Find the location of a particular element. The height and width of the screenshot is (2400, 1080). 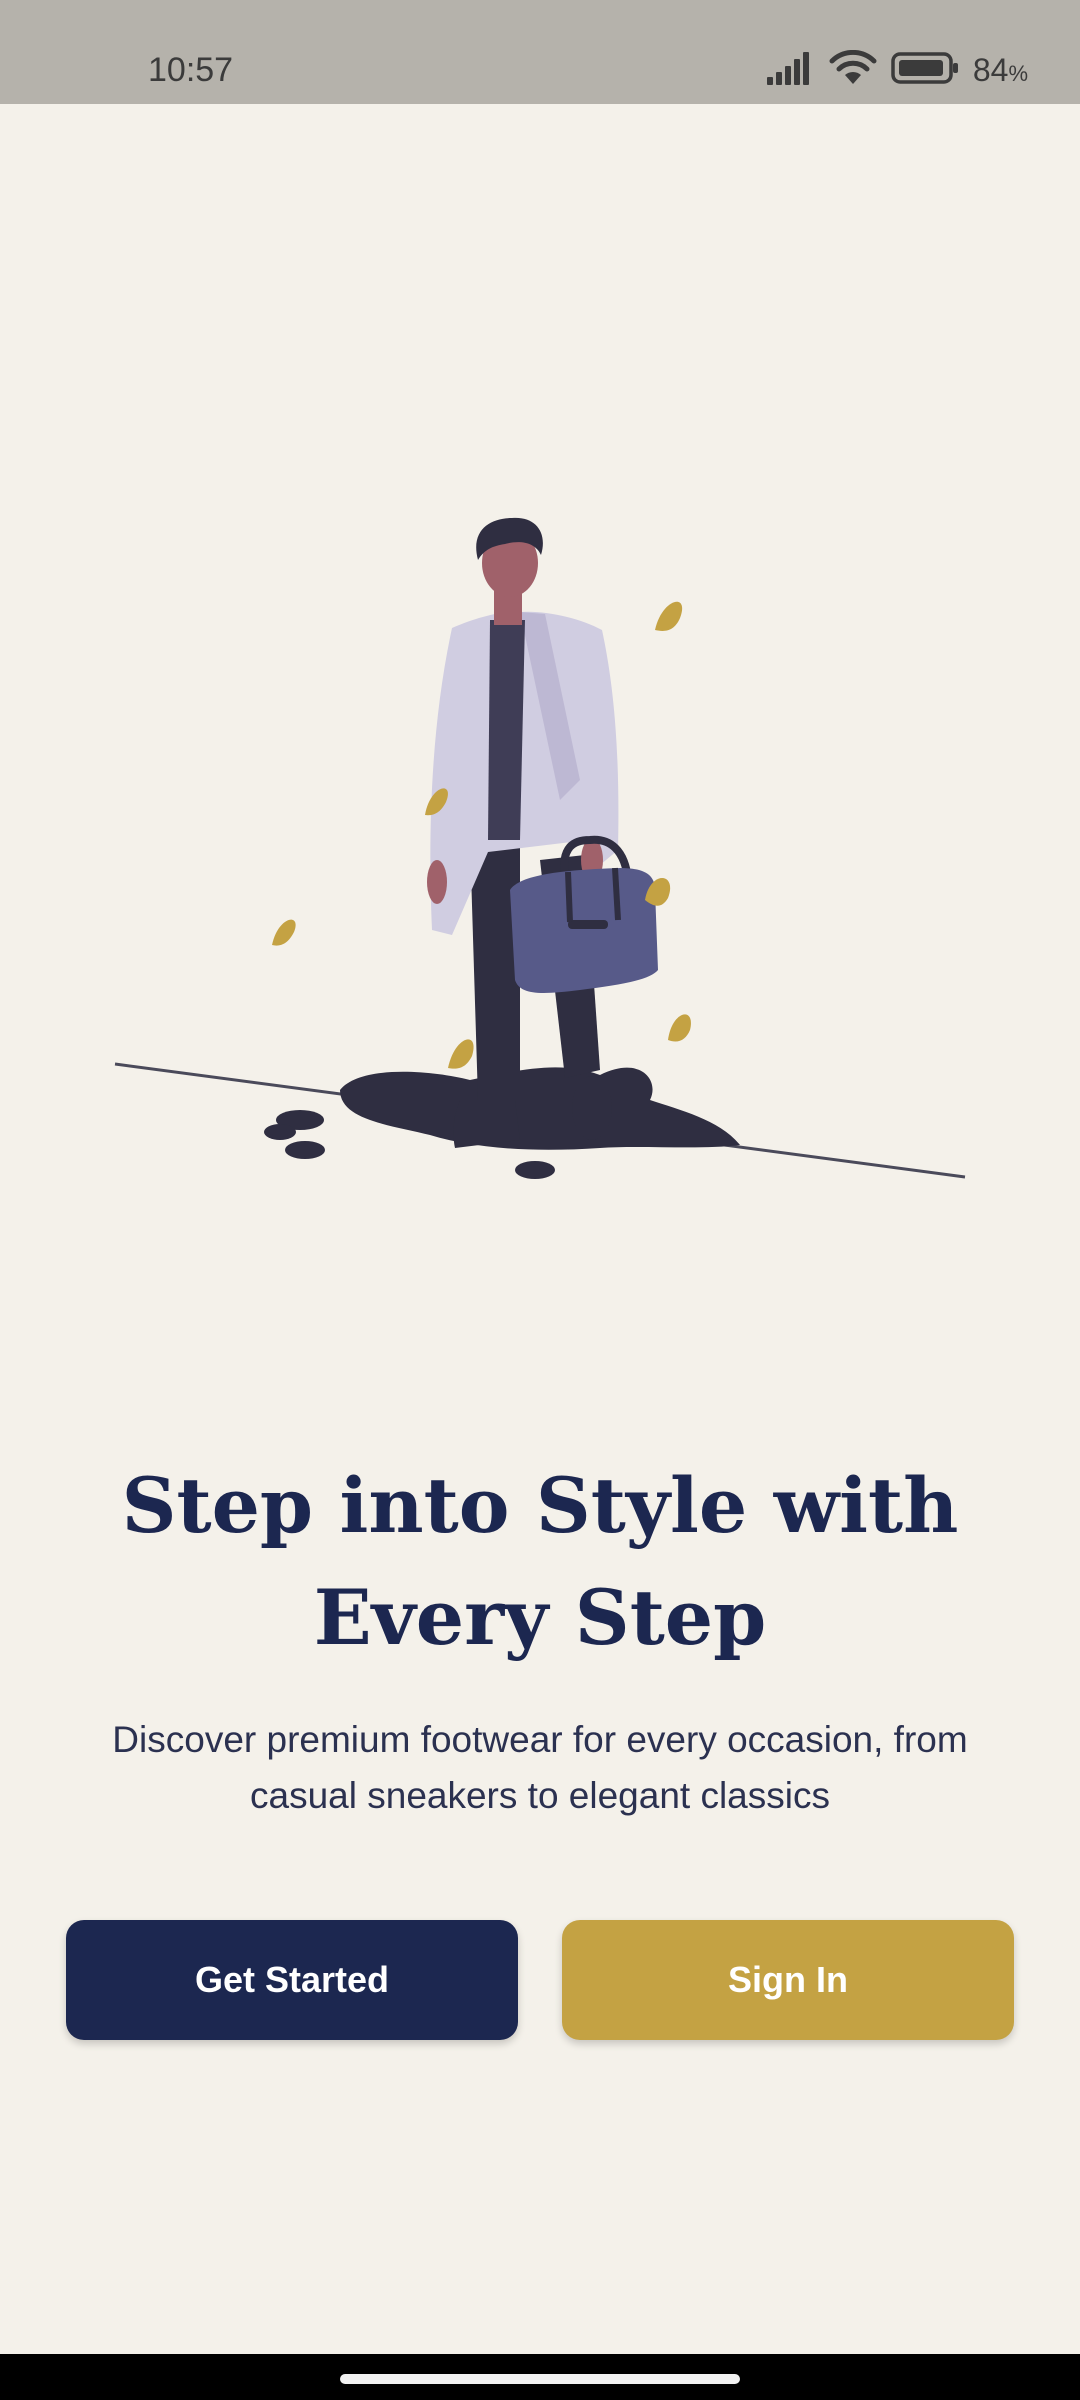

page-title: Step into Style with Every Step is located at coordinates (540, 1561).